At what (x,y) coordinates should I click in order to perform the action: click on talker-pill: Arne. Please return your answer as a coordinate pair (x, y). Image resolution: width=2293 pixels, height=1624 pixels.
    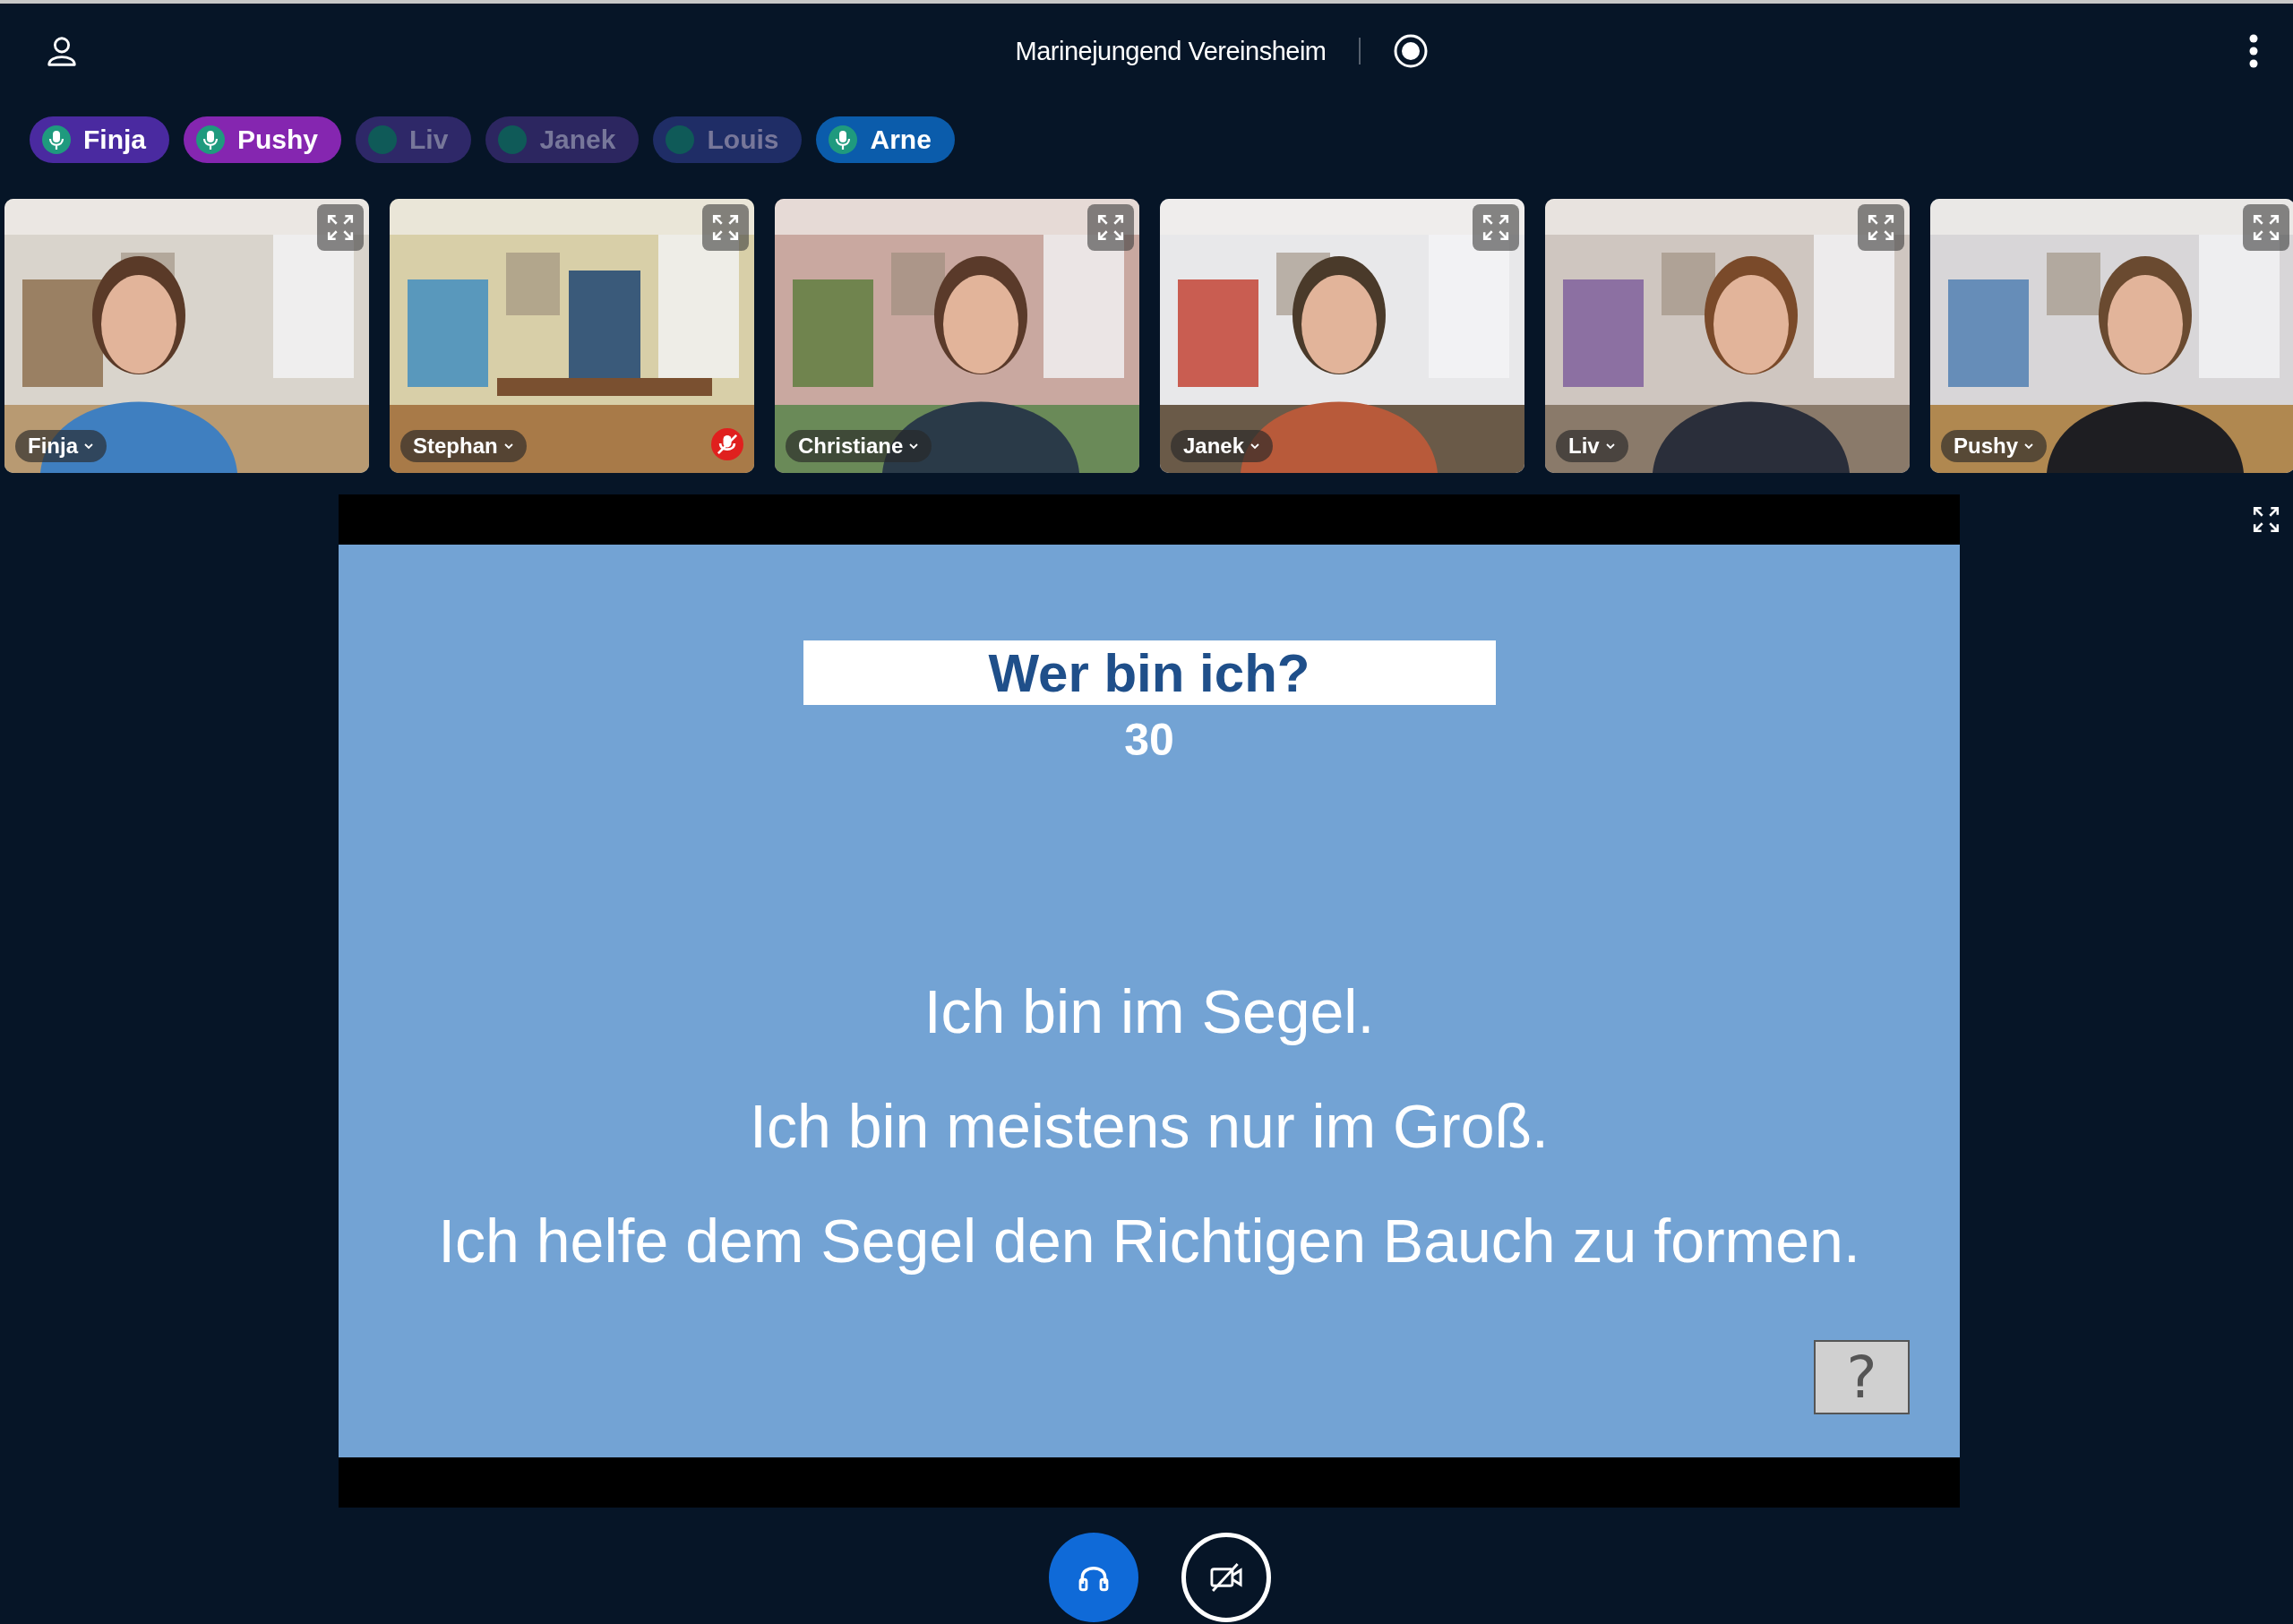
    Looking at the image, I should click on (885, 139).